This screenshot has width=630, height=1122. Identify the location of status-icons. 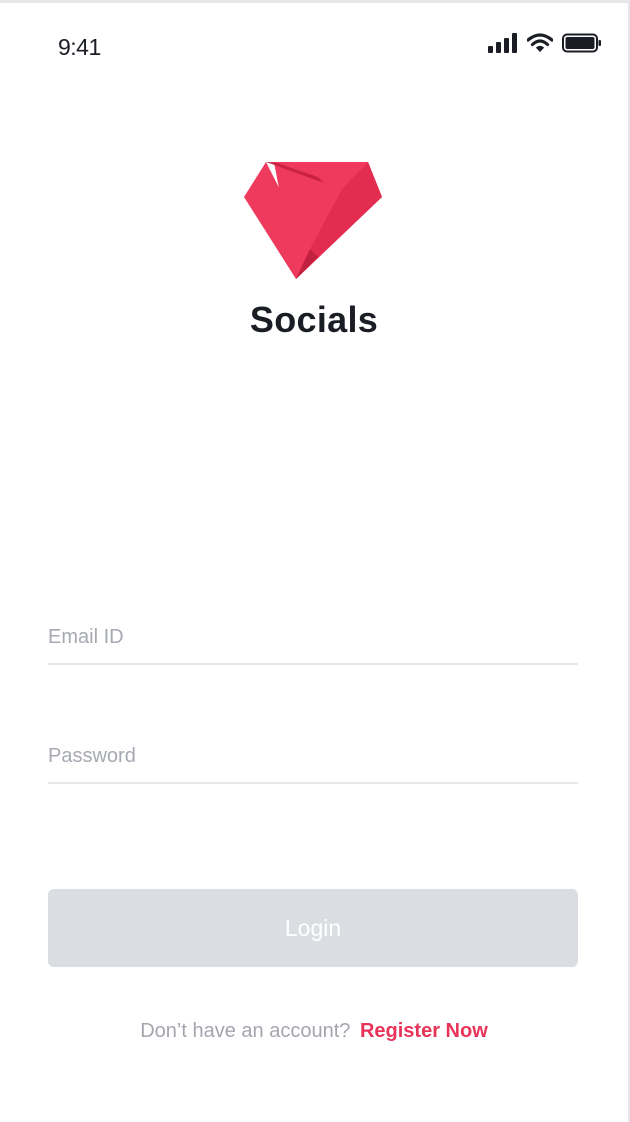
(545, 43).